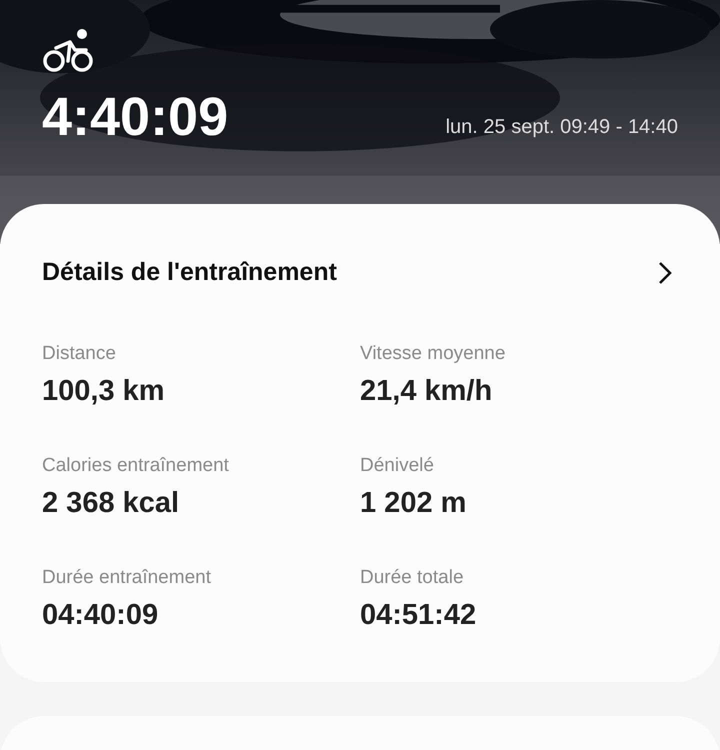  What do you see at coordinates (79, 354) in the screenshot?
I see `stat-label: Distance` at bounding box center [79, 354].